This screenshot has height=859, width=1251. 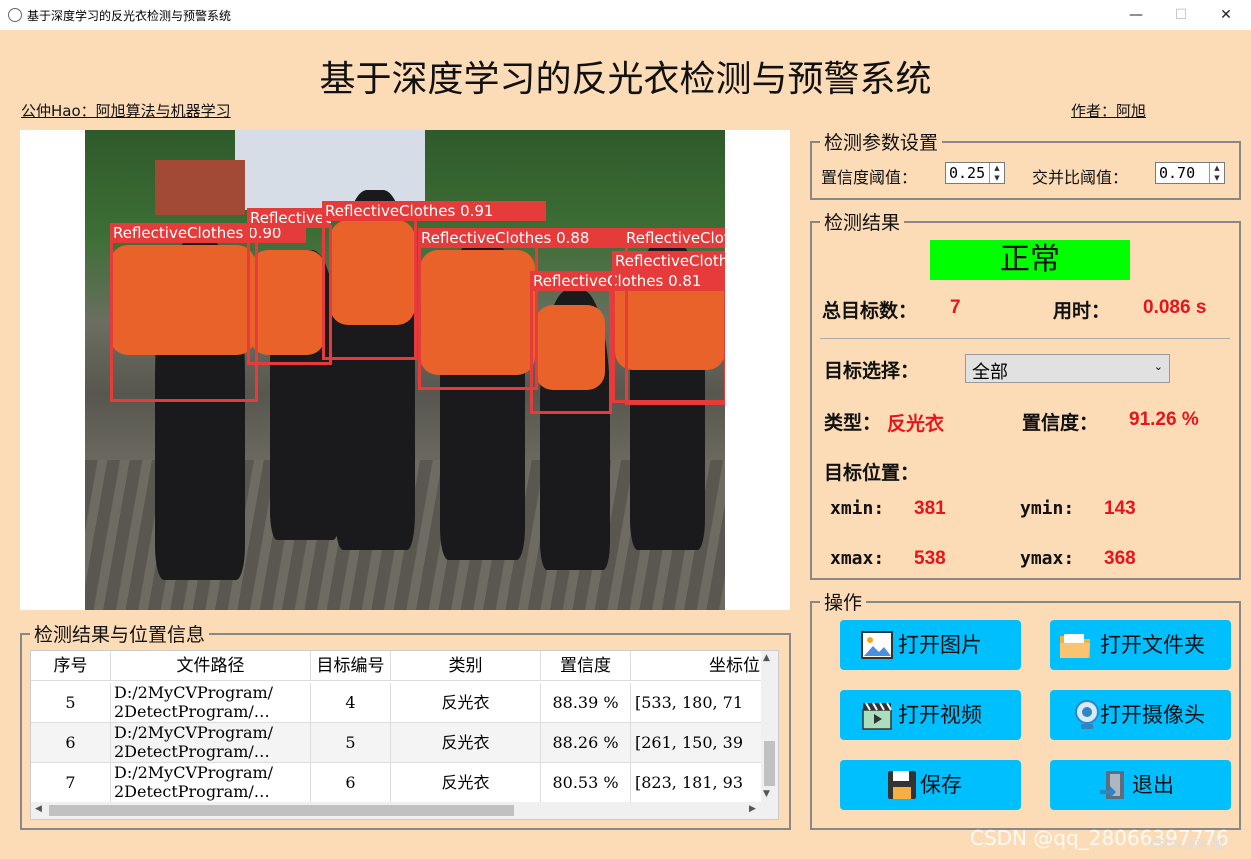 I want to click on window-title: 基于深度学习的反光衣检测与预警系统, so click(x=129, y=16).